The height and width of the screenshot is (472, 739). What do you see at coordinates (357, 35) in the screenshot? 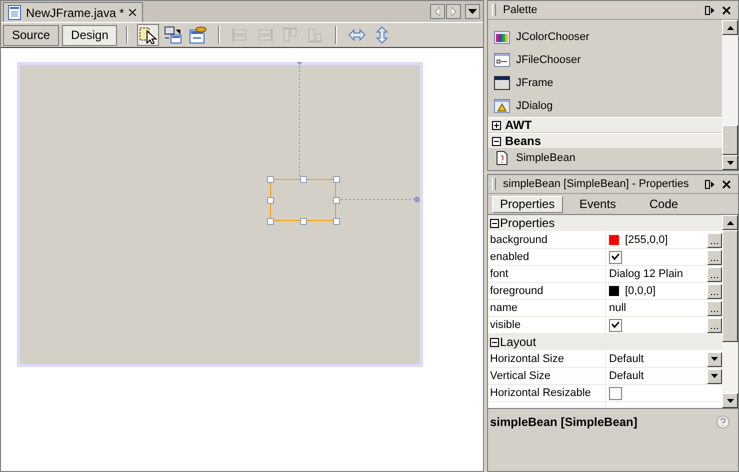
I see `horizontal-arrows-icon` at bounding box center [357, 35].